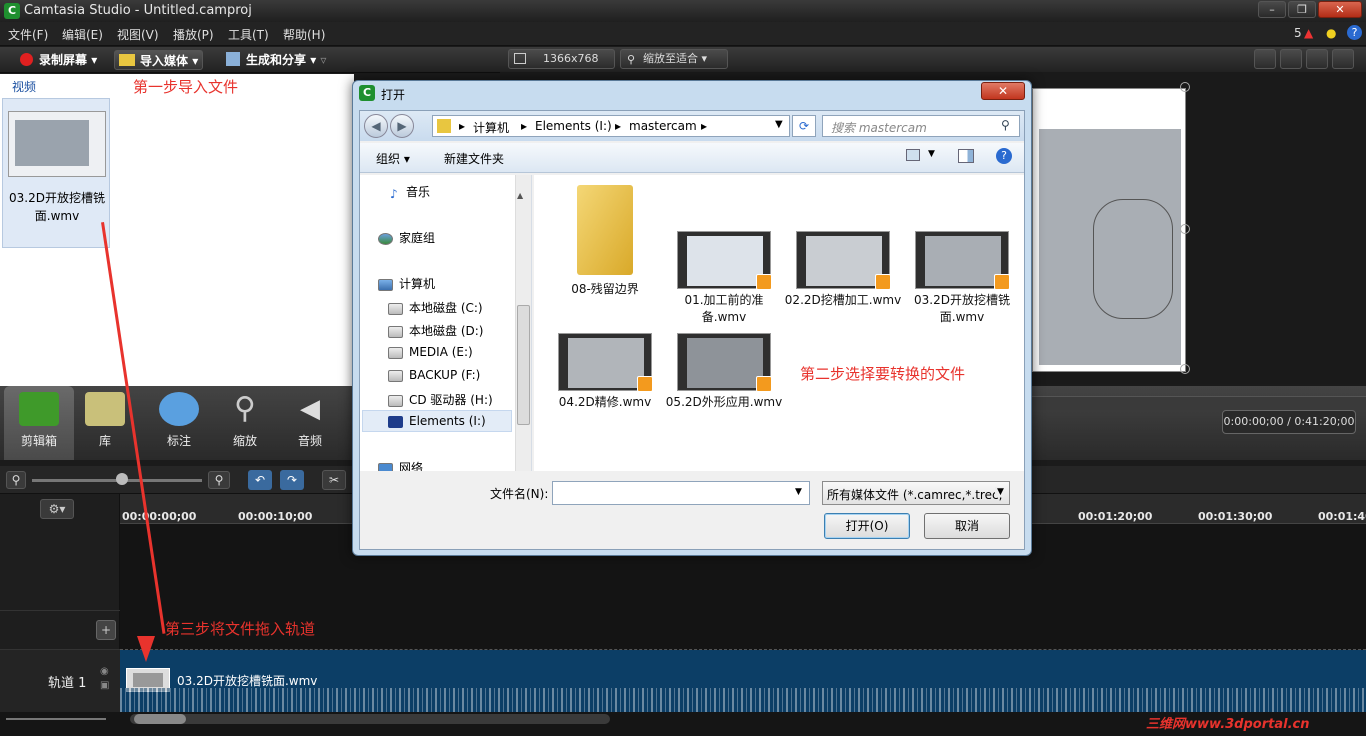  What do you see at coordinates (219, 480) in the screenshot?
I see `zoom-in-icon: ⚲` at bounding box center [219, 480].